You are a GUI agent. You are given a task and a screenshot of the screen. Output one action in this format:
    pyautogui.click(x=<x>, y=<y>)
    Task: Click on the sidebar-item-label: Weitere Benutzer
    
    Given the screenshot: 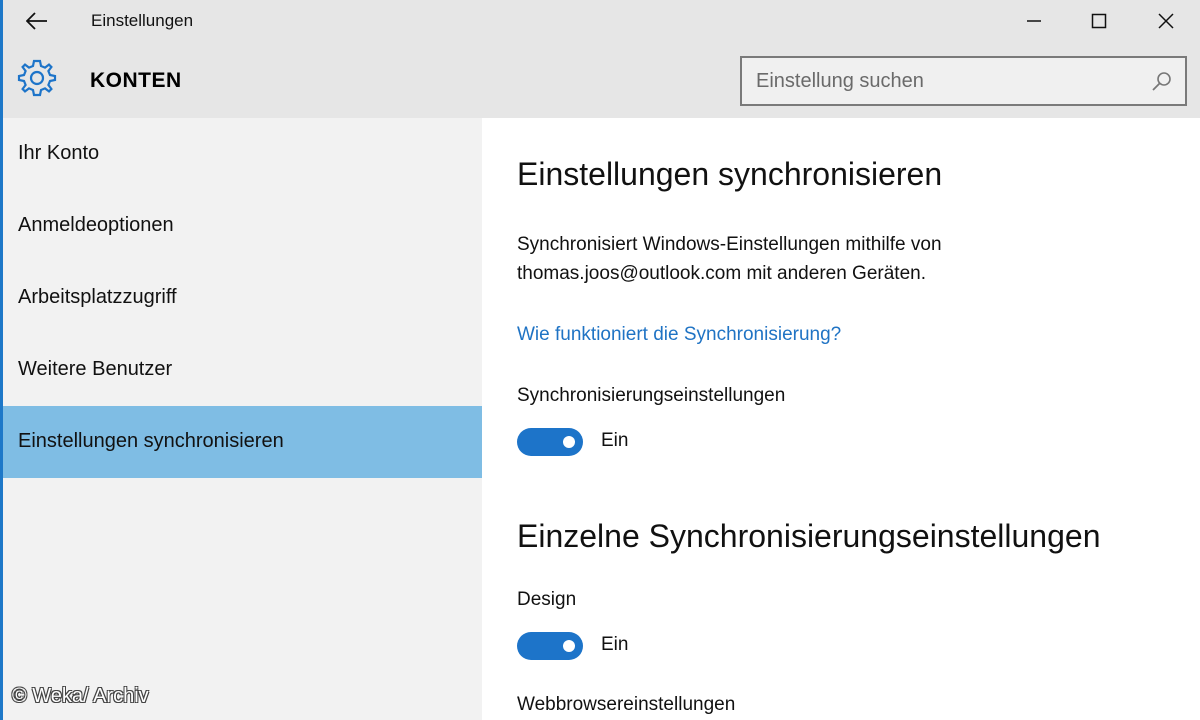 What is the action you would take?
    pyautogui.click(x=95, y=369)
    